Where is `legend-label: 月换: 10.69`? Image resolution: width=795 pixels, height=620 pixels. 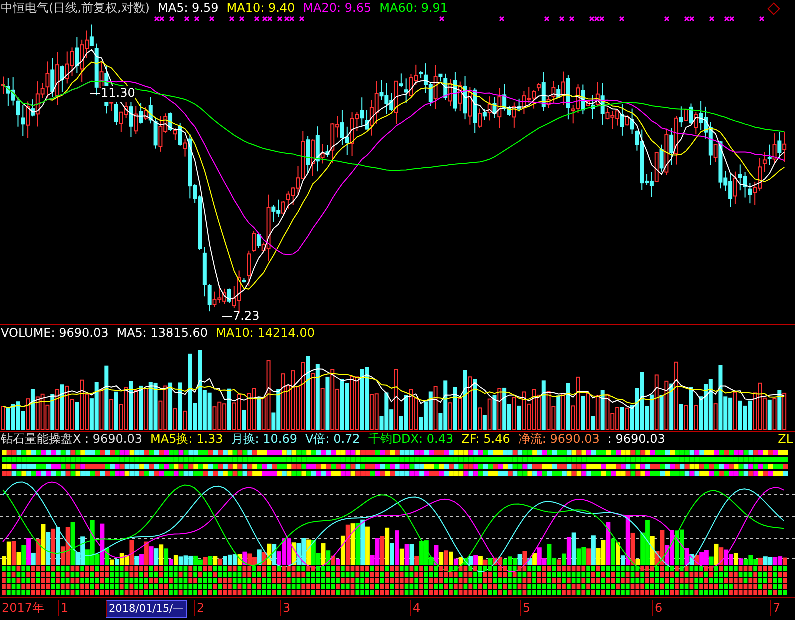
legend-label: 月换: 10.69 is located at coordinates (264, 440).